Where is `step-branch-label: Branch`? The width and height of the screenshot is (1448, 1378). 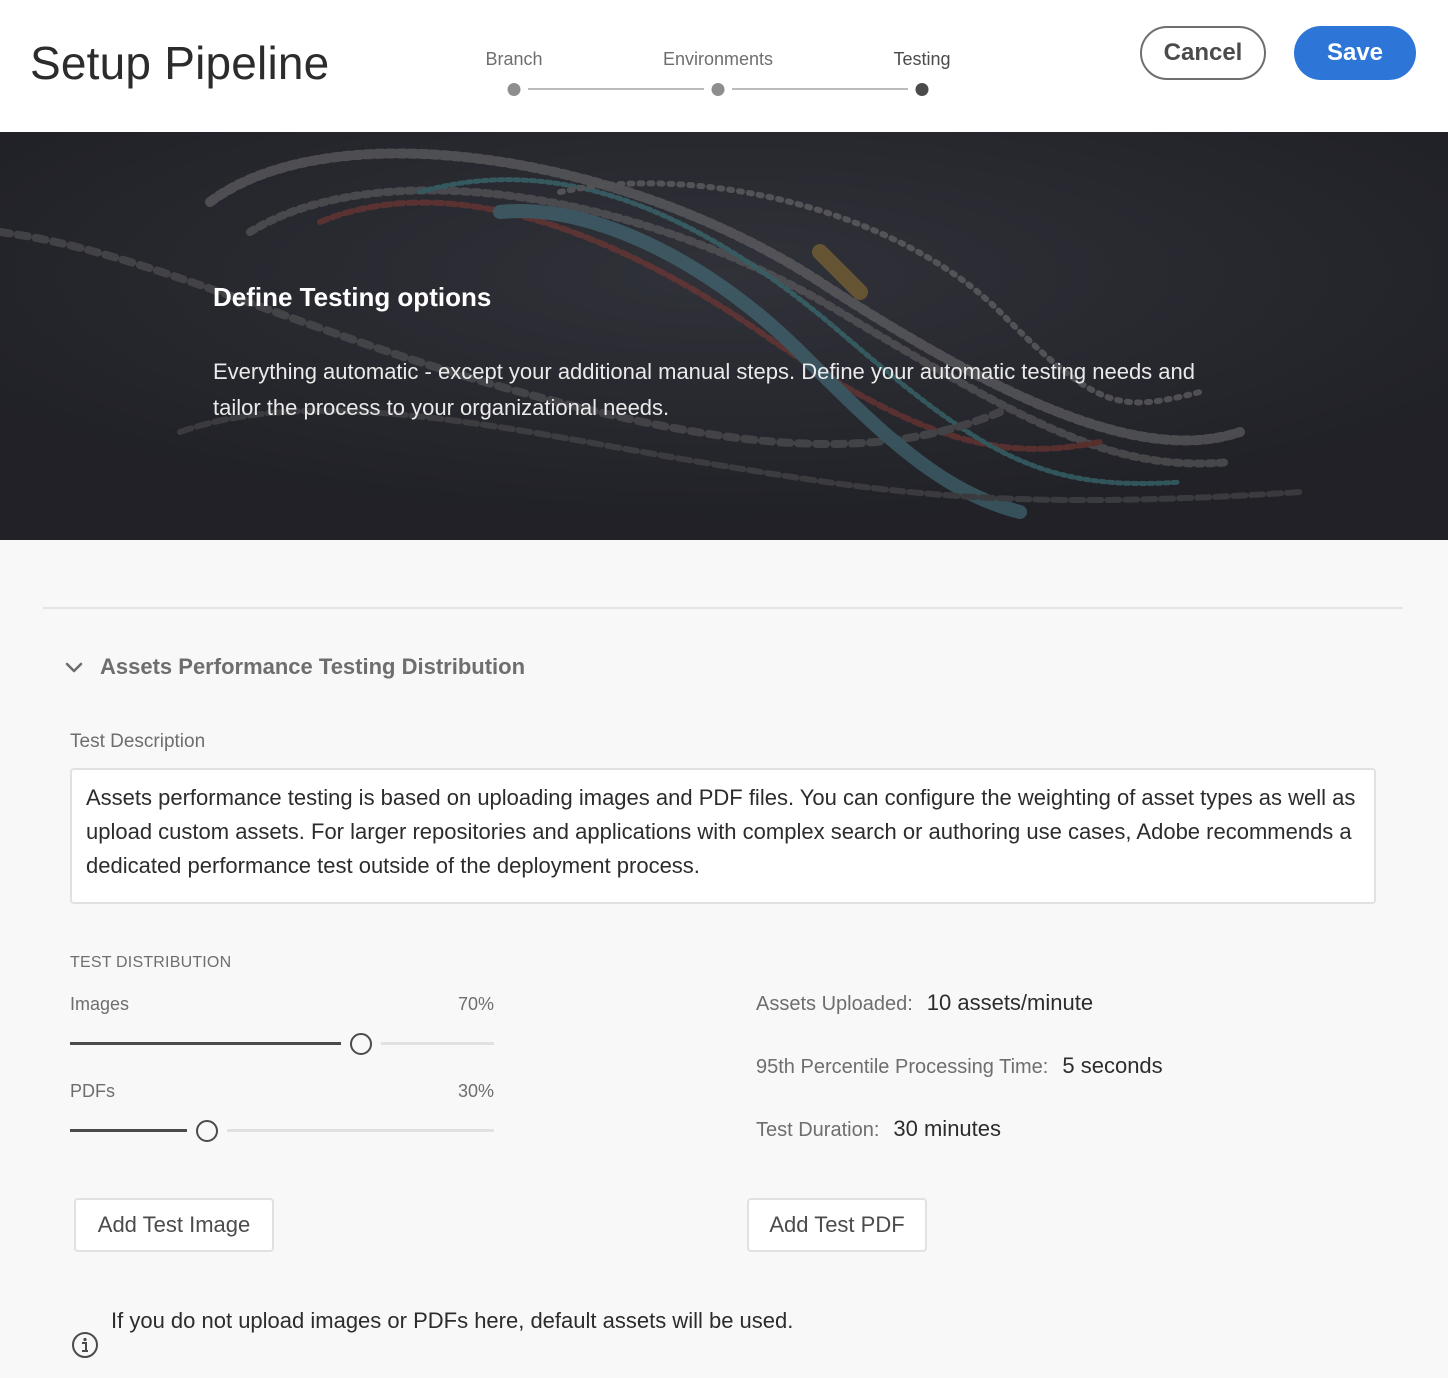
step-branch-label: Branch is located at coordinates (513, 59).